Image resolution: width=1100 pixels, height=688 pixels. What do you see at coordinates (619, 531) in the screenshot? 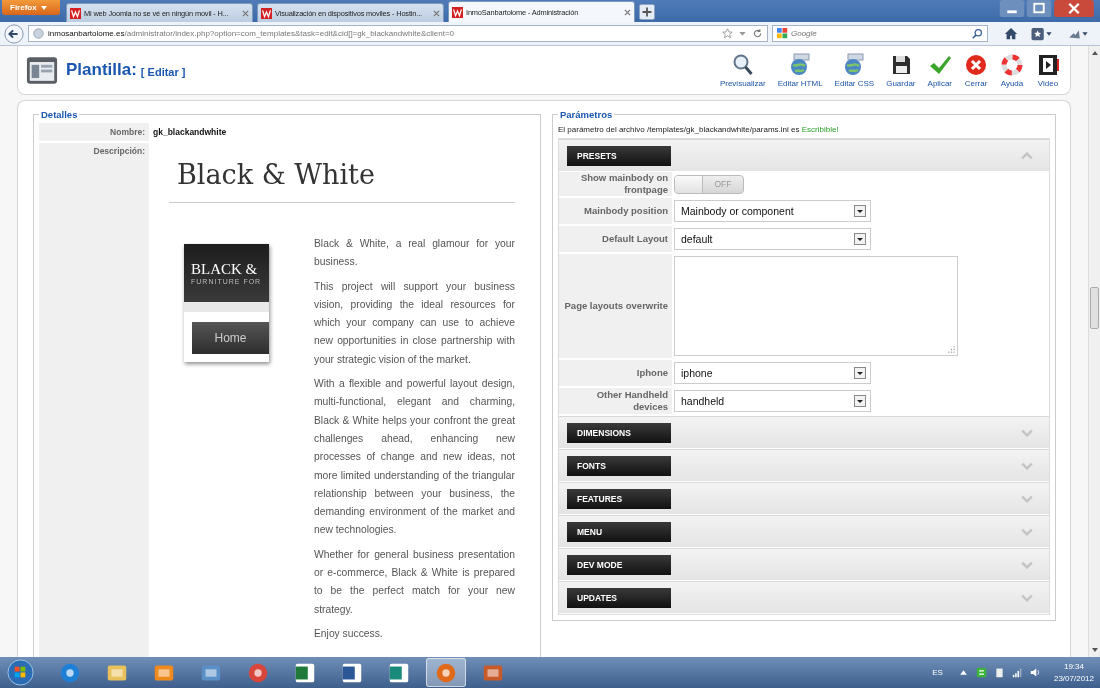
I see `section-title: MENU` at bounding box center [619, 531].